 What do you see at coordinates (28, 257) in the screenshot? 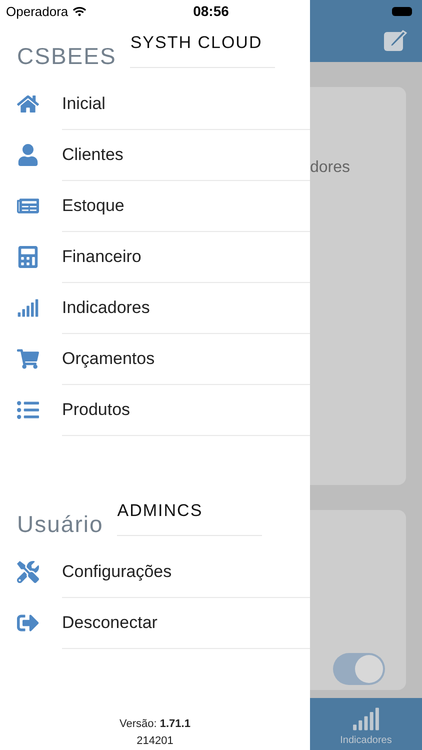
I see `calculator-icon` at bounding box center [28, 257].